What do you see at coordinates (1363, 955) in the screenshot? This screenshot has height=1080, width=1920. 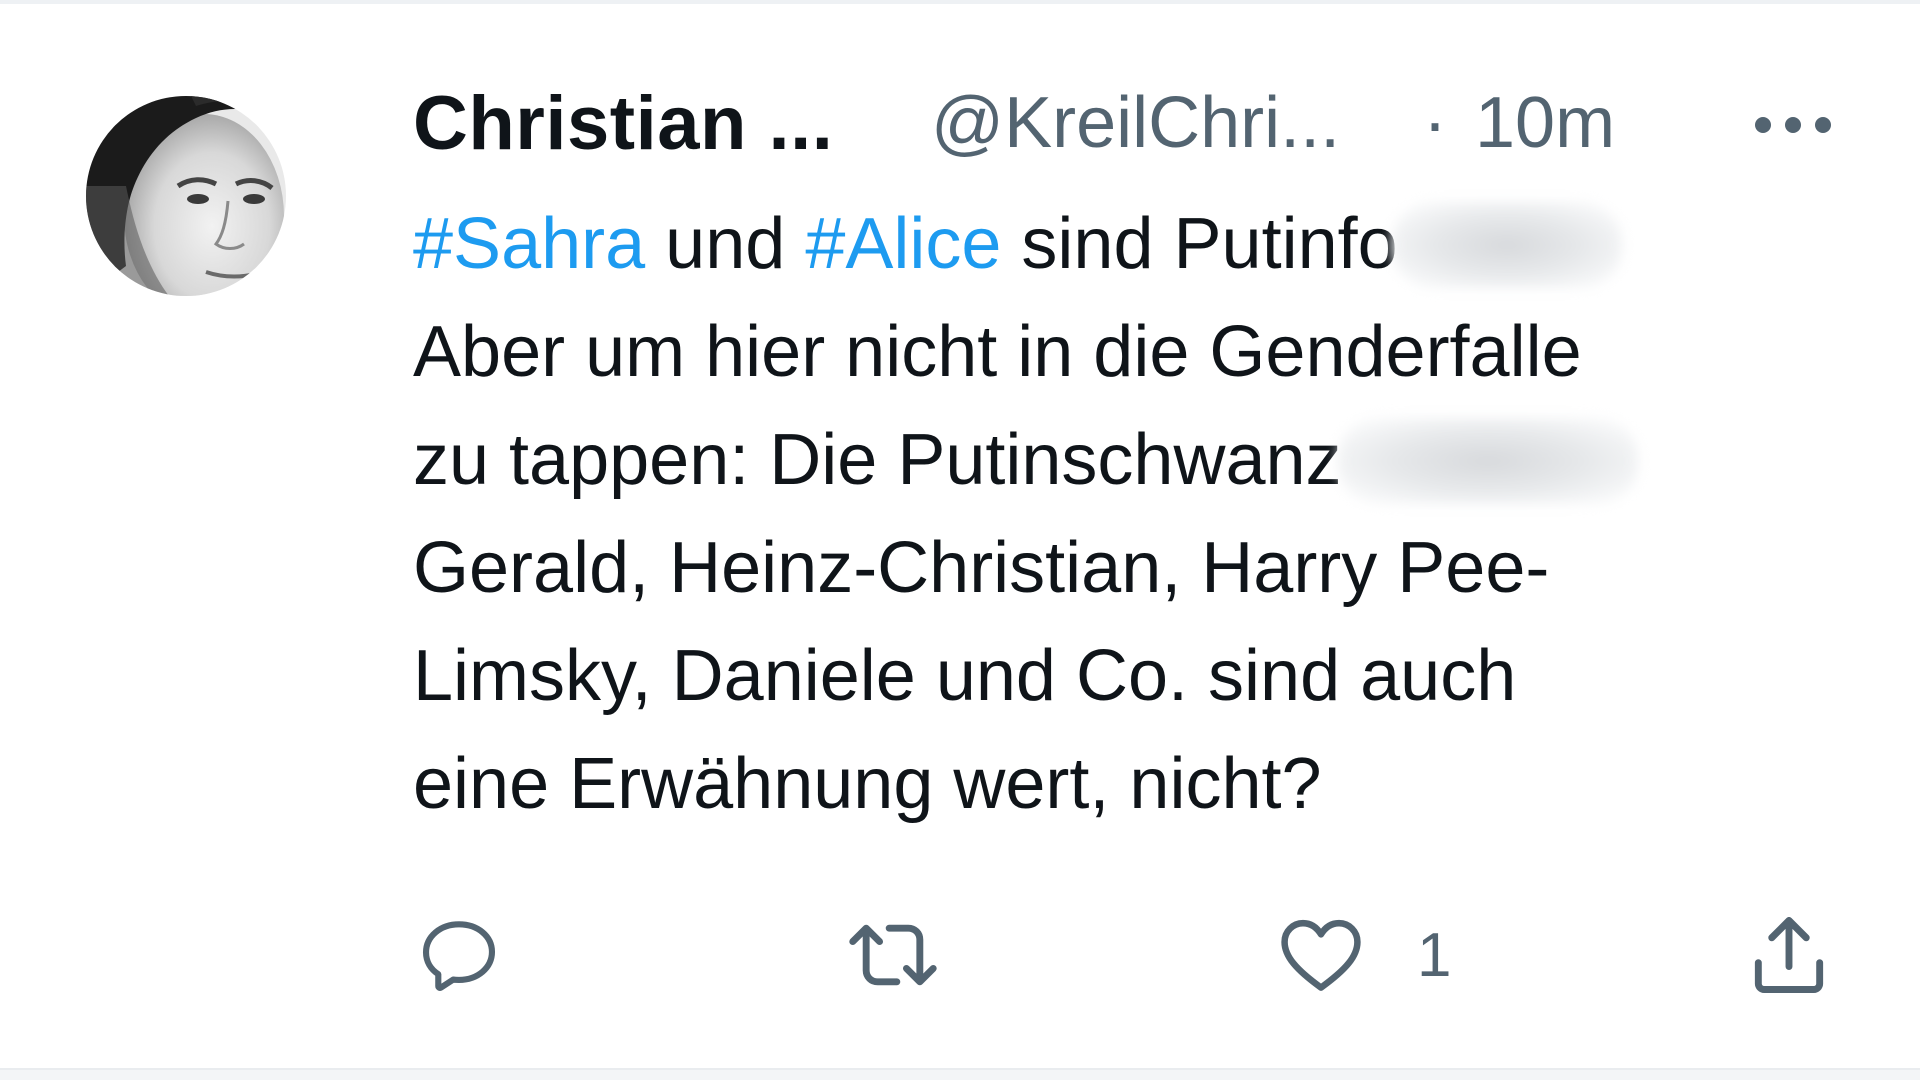 I see `like-button: 1` at bounding box center [1363, 955].